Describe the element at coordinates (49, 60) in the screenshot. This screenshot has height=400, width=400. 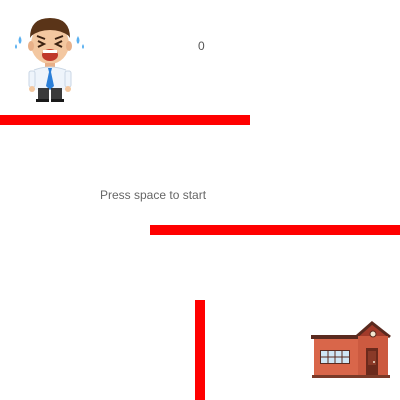
I see `crying-businessman-icon` at that location.